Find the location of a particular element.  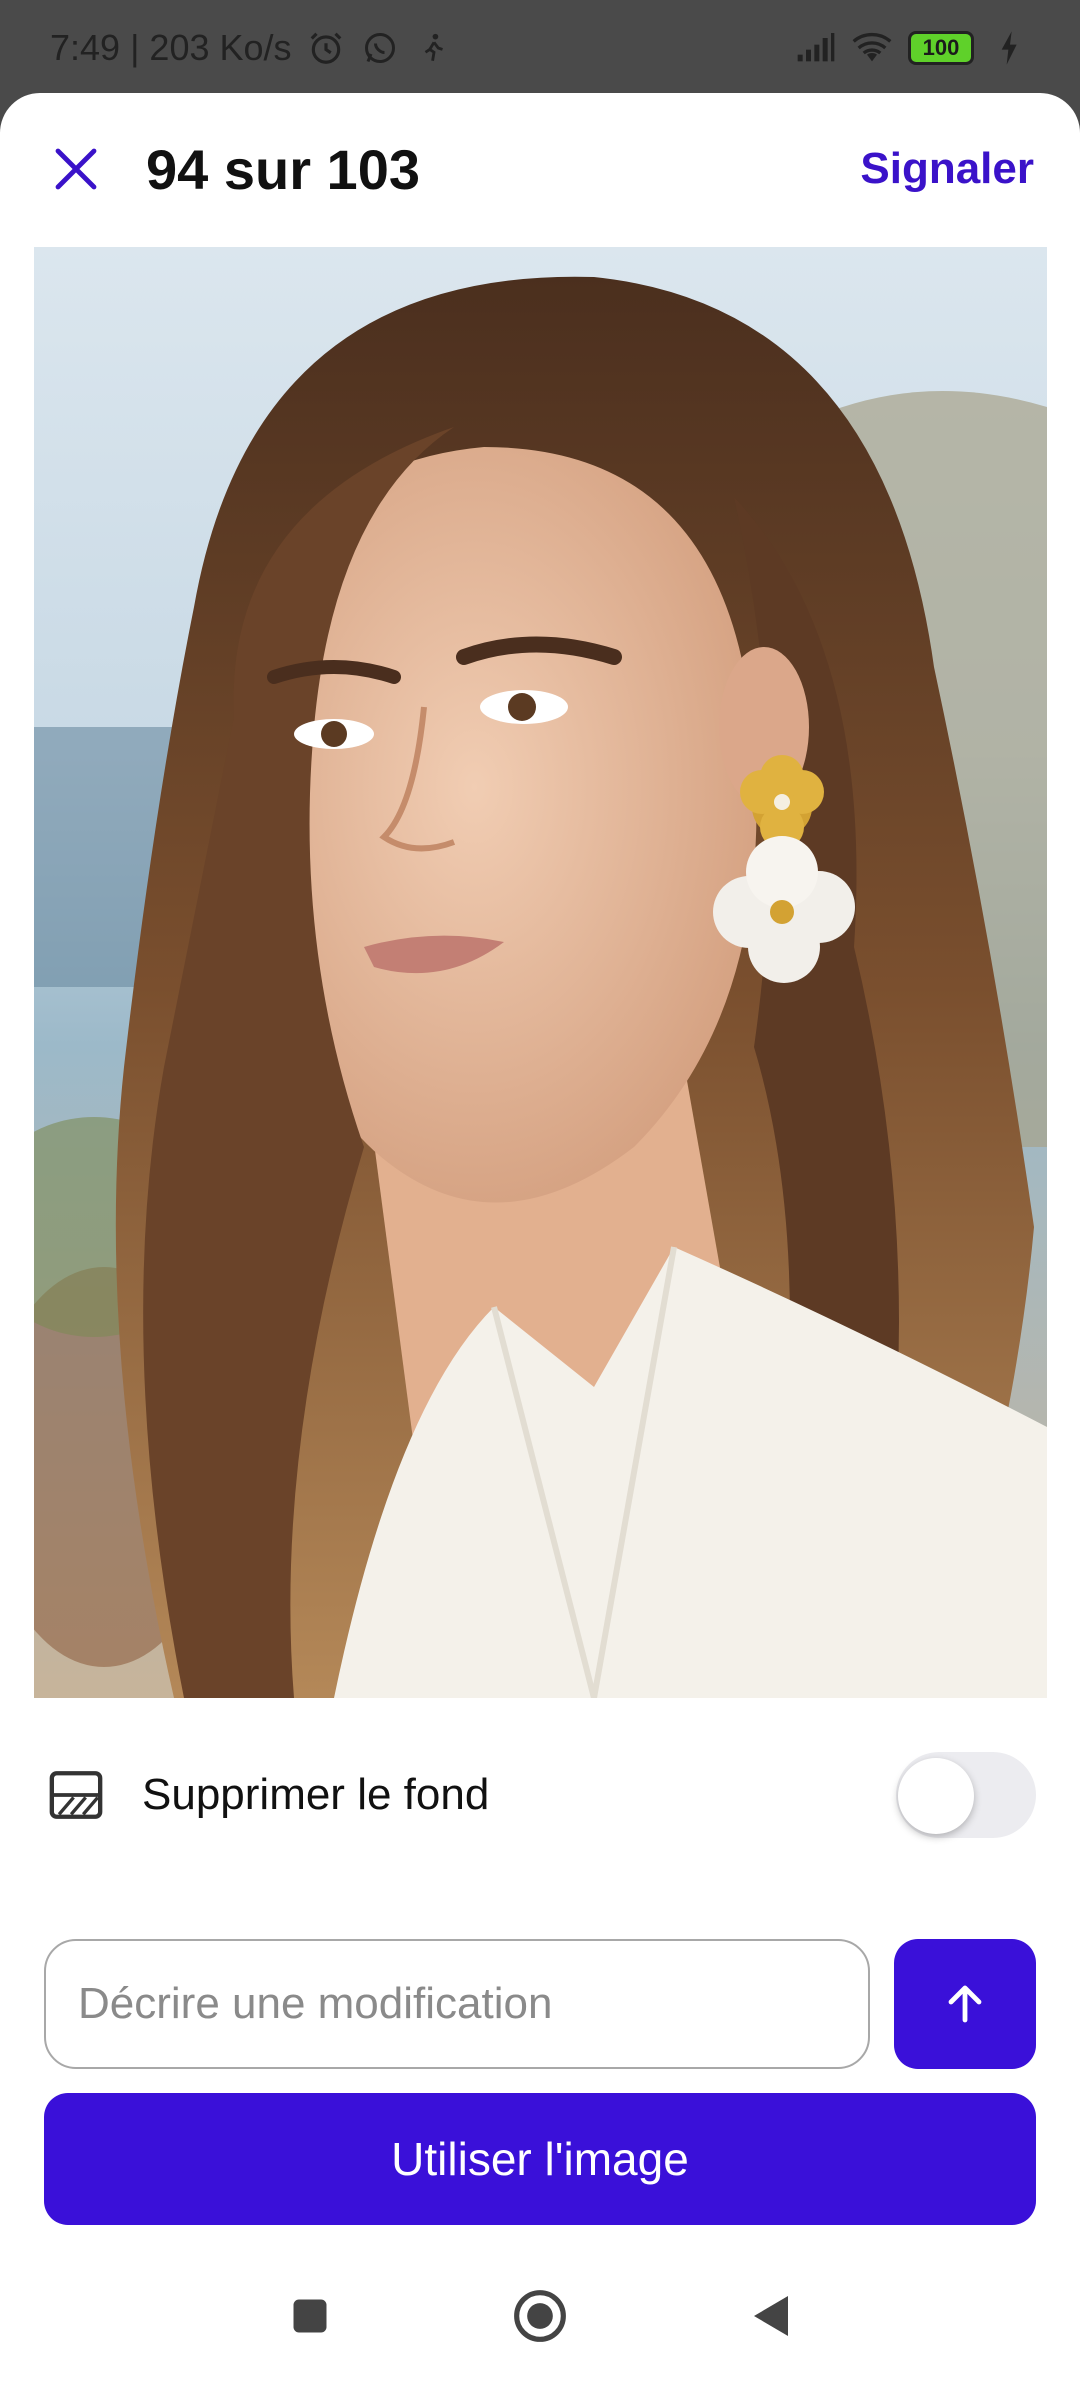

status-time-speed: 7:49 | 203 Ko/s is located at coordinates (171, 47).